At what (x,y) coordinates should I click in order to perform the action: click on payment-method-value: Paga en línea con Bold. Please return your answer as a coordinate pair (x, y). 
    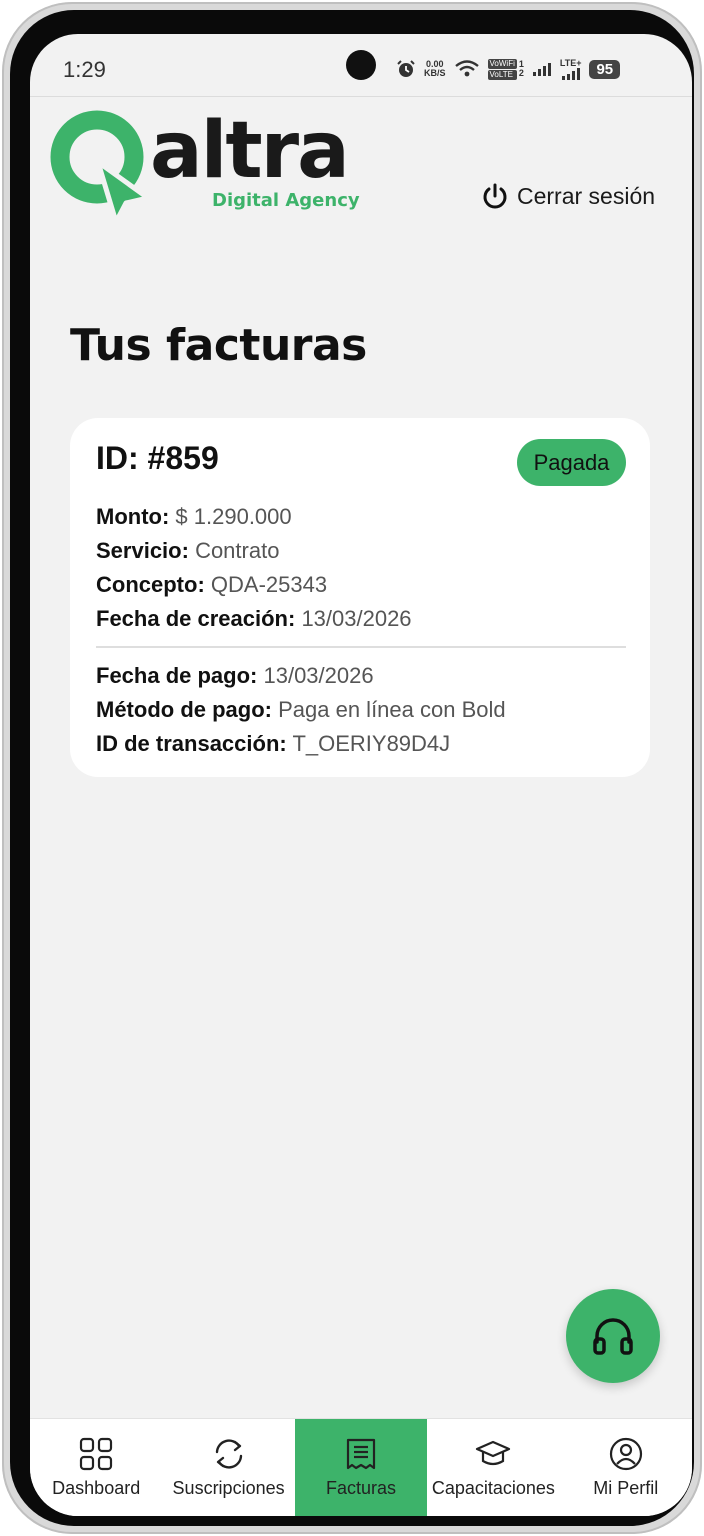
    Looking at the image, I should click on (392, 709).